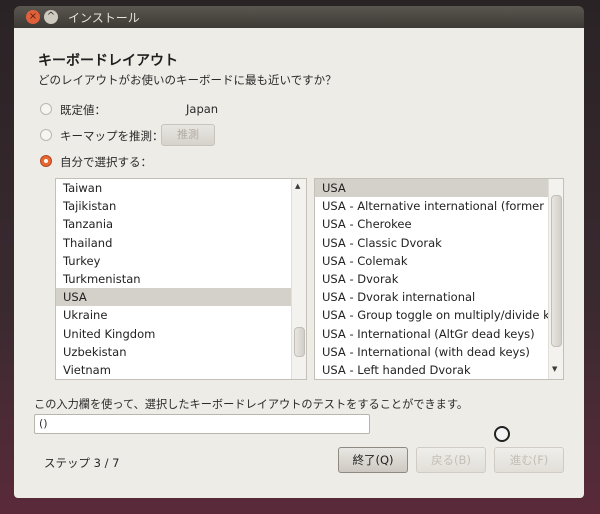 Image resolution: width=600 pixels, height=514 pixels. What do you see at coordinates (439, 261) in the screenshot?
I see `layout-list-item: USA - Colemak` at bounding box center [439, 261].